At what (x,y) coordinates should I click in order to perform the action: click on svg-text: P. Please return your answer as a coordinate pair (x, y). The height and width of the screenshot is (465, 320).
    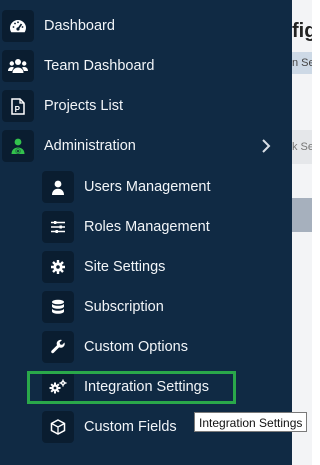
    Looking at the image, I should click on (18, 109).